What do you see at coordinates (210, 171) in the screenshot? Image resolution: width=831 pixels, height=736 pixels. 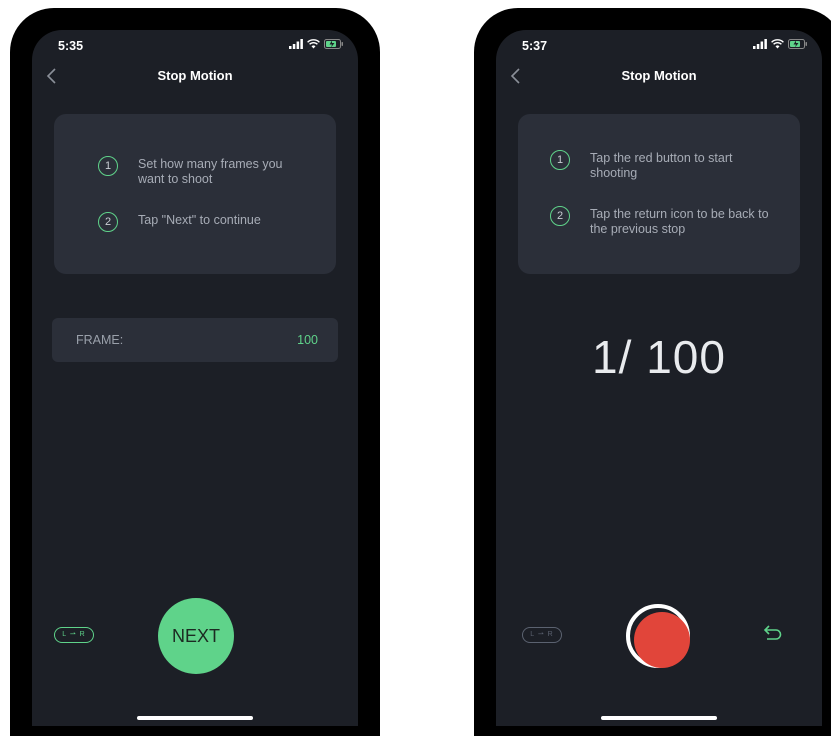 I see `step-text: Set how many frames you want to shoot` at bounding box center [210, 171].